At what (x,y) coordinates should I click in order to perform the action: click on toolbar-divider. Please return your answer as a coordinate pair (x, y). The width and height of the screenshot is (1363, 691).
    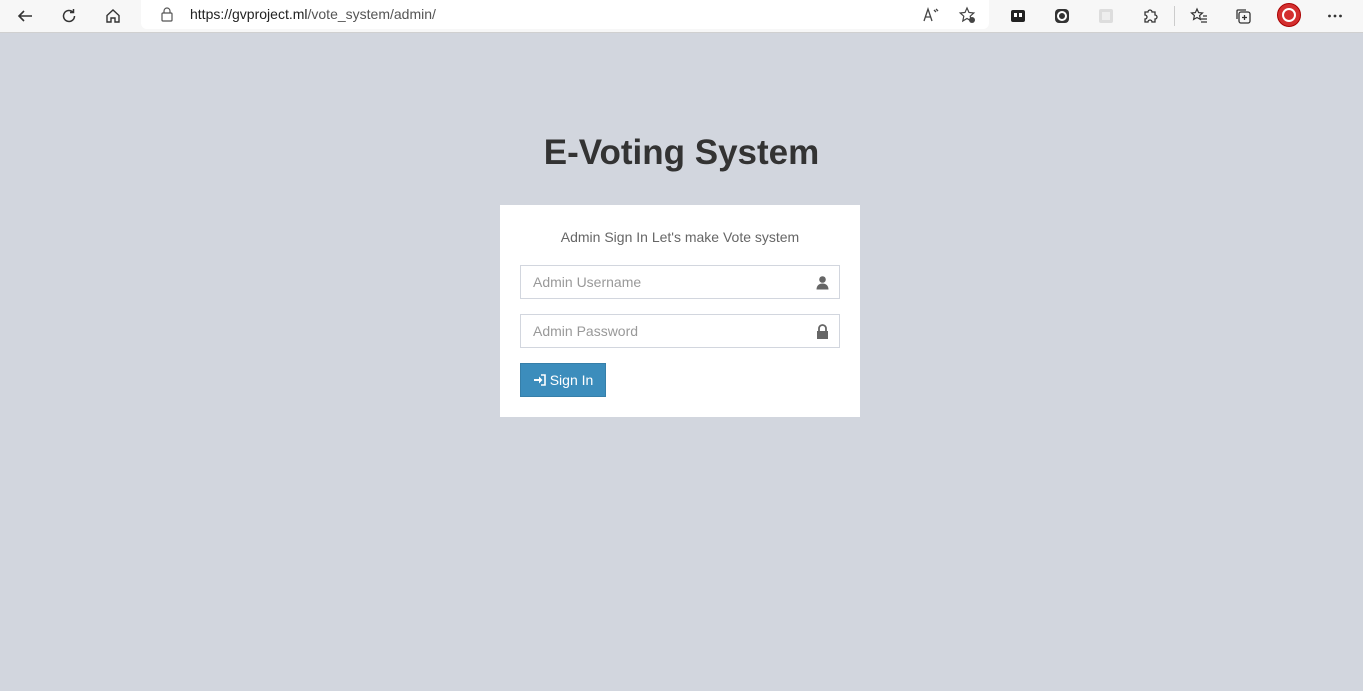
    Looking at the image, I should click on (1174, 16).